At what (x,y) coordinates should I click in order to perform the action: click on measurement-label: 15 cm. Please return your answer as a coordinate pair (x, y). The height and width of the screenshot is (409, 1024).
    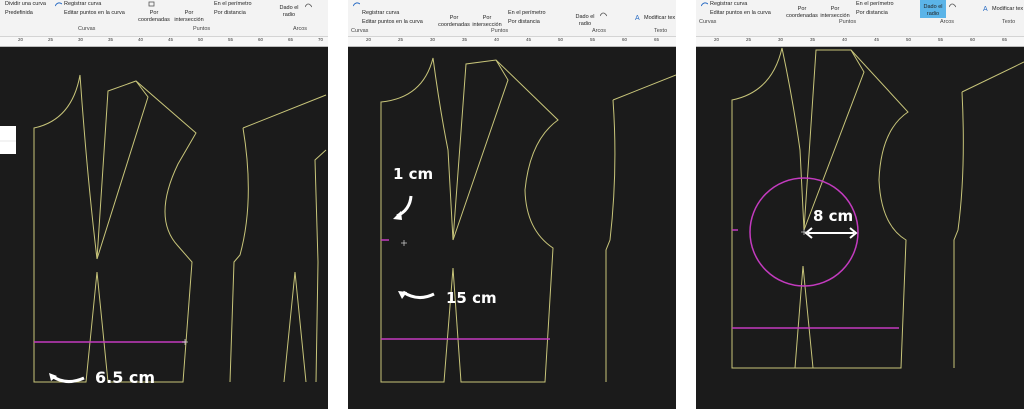
    Looking at the image, I should click on (471, 298).